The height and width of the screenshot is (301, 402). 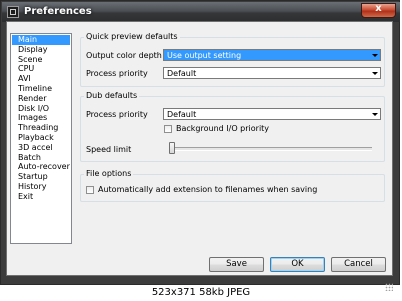 I want to click on dub-defaults-title: Dub defaults, so click(x=112, y=95).